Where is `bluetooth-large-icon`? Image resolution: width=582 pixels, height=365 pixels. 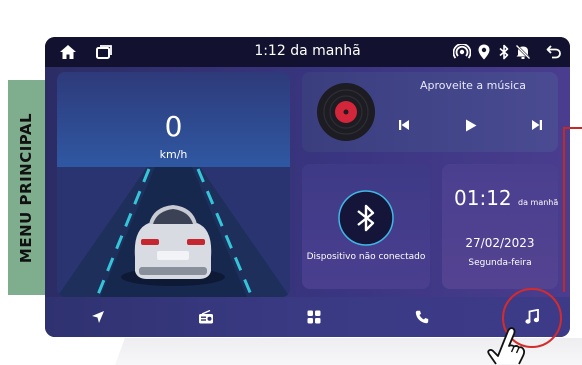 bluetooth-large-icon is located at coordinates (366, 218).